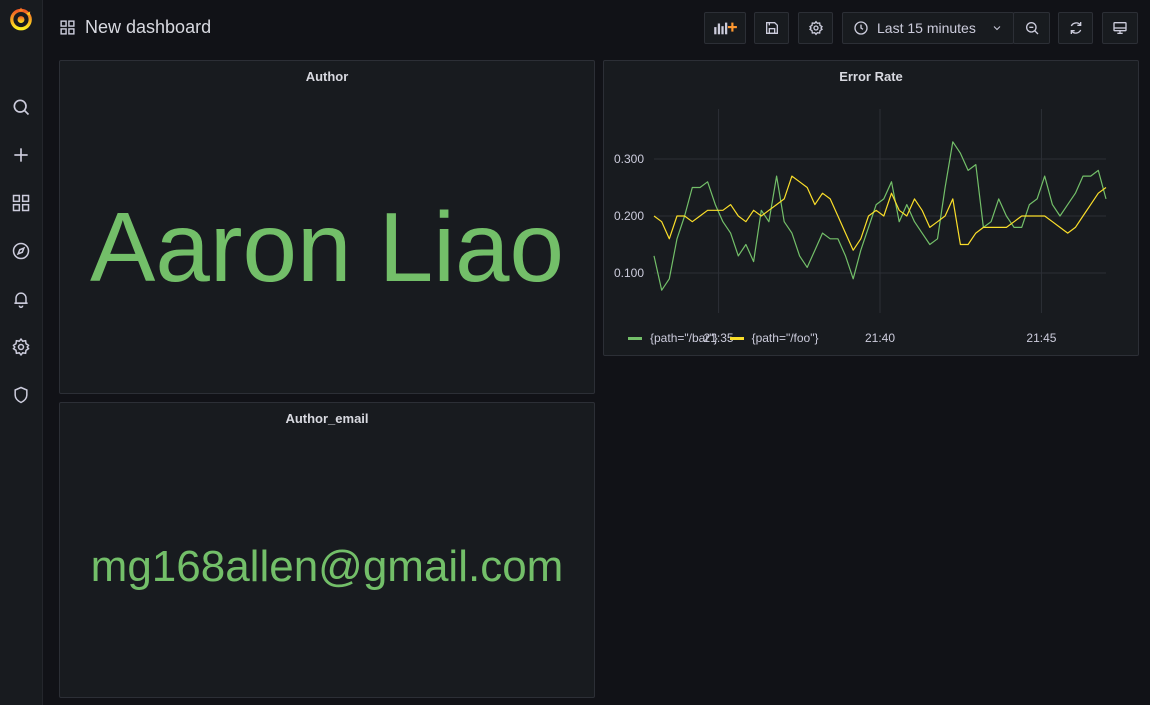 This screenshot has width=1150, height=705. What do you see at coordinates (327, 566) in the screenshot?
I see `author-email-stat-value: mg168allen@gmail.com` at bounding box center [327, 566].